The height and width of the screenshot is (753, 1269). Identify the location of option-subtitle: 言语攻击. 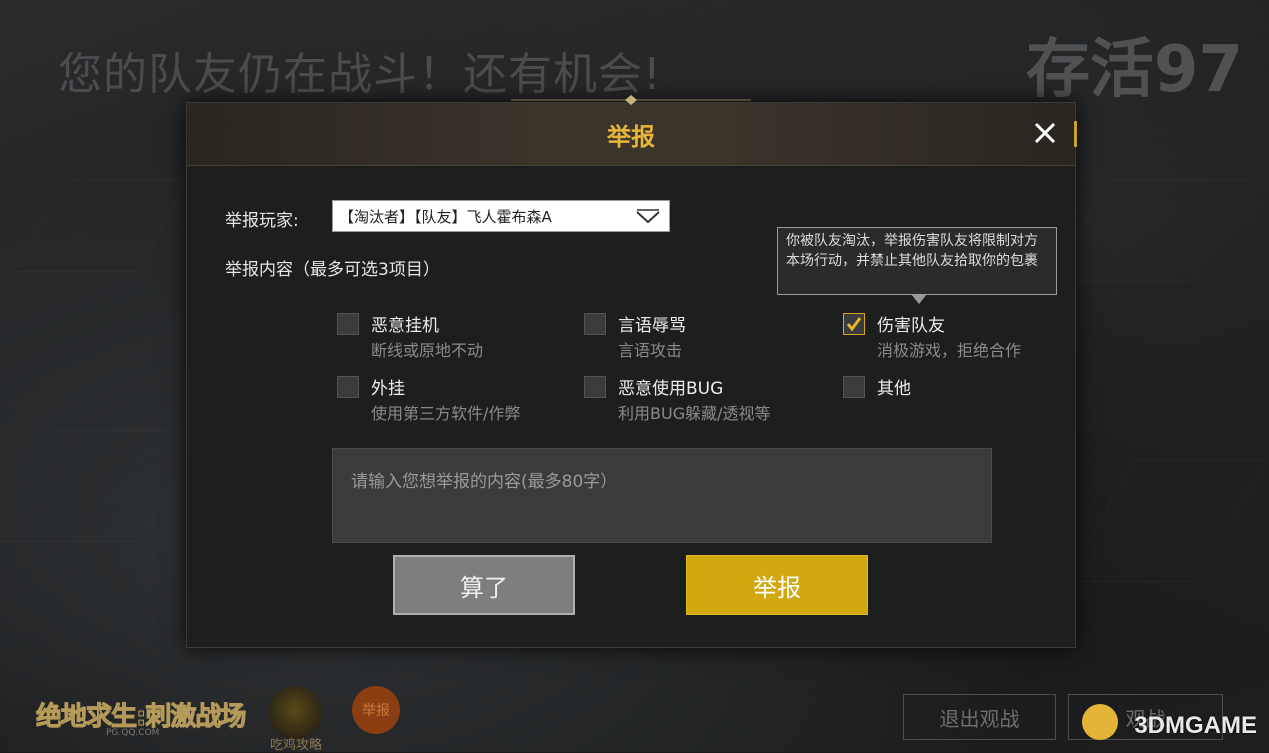
(650, 350).